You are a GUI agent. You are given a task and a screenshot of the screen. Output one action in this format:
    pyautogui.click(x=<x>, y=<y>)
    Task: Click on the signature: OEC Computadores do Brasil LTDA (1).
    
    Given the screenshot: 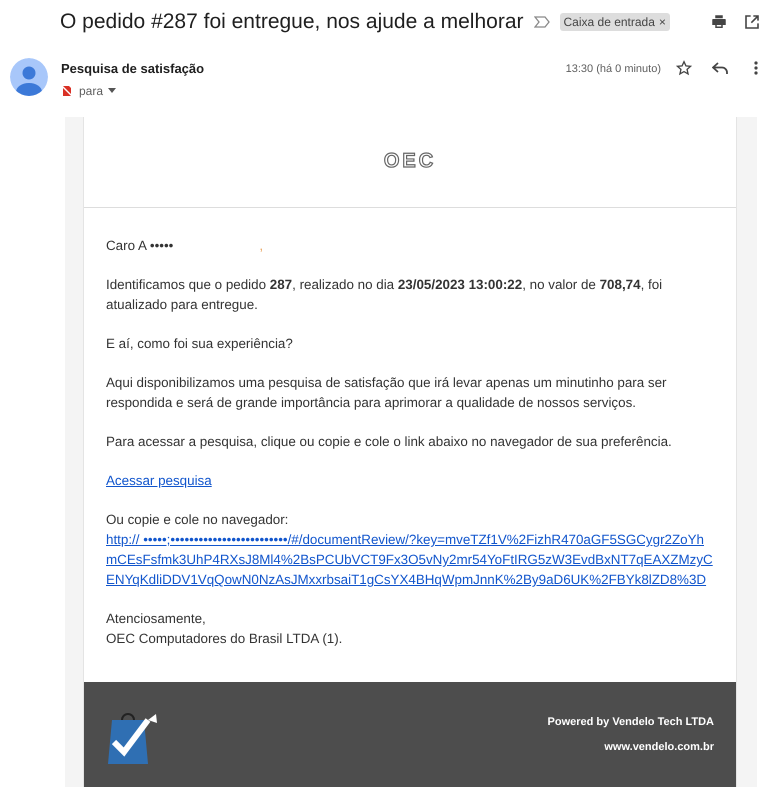 What is the action you would take?
    pyautogui.click(x=225, y=639)
    